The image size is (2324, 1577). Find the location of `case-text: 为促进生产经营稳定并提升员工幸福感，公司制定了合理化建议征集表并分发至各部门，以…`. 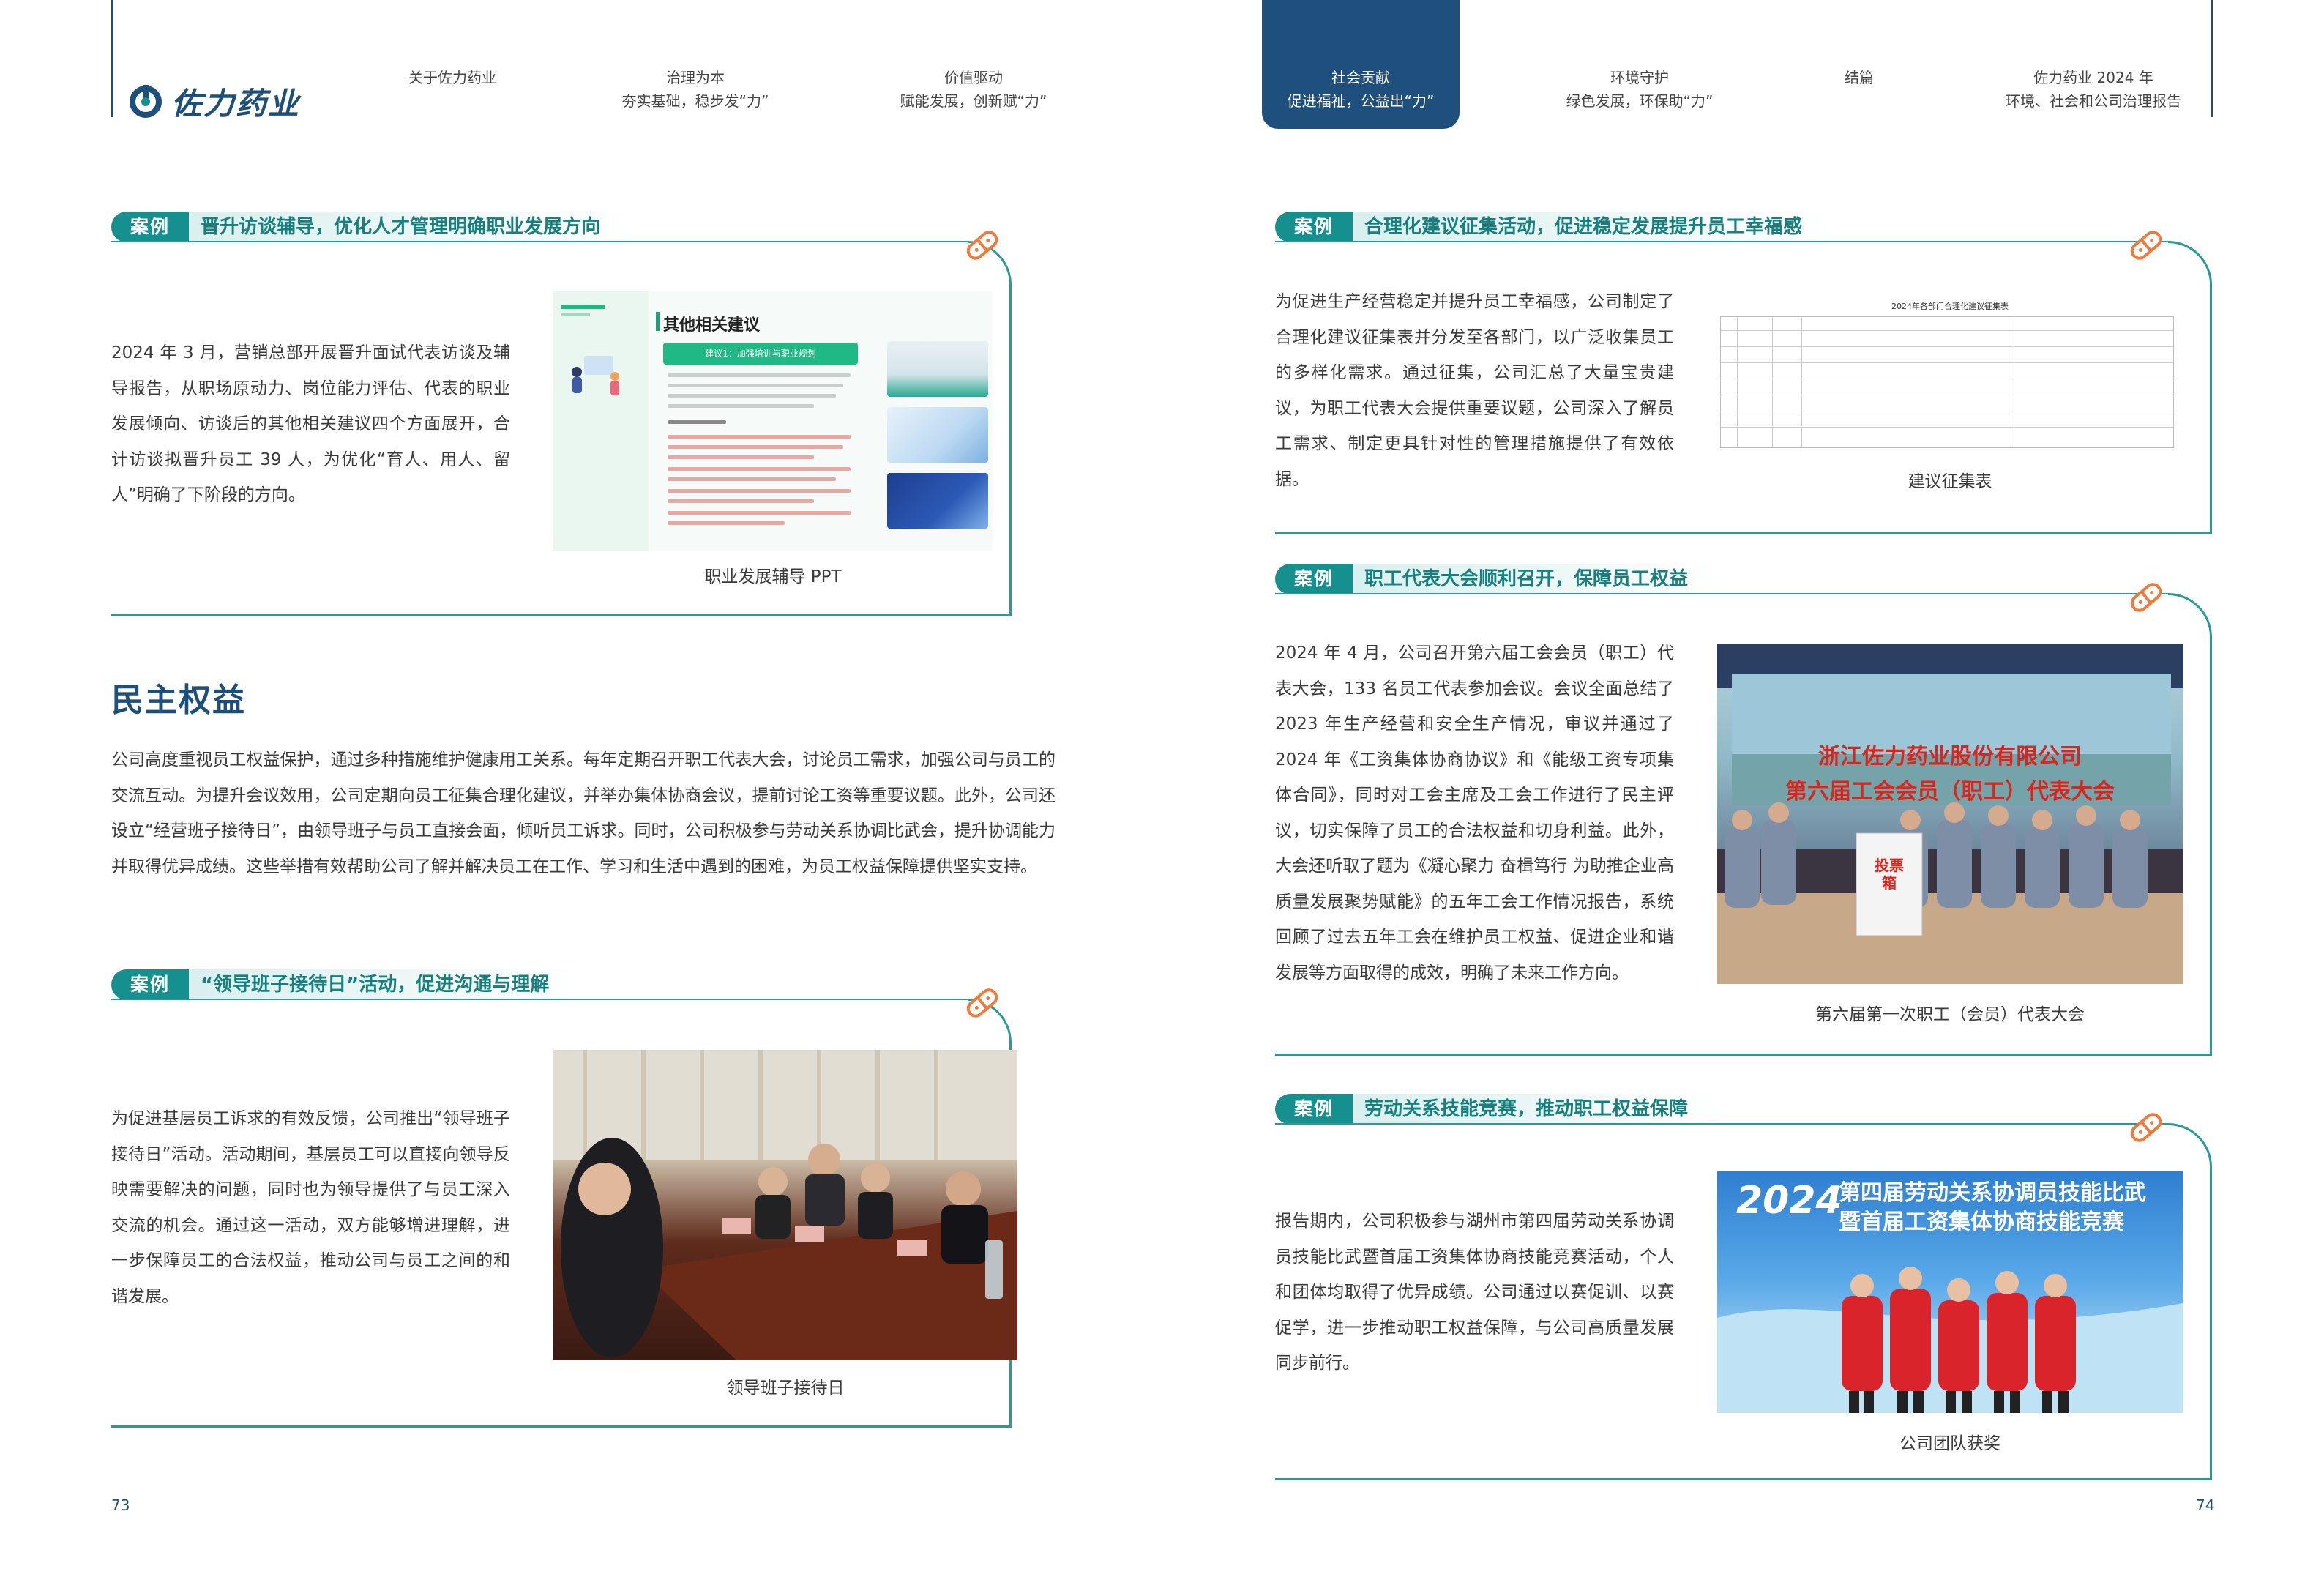

case-text: 为促进生产经营稳定并提升员工幸福感，公司制定了合理化建议征集表并分发至各部门，以… is located at coordinates (1474, 391).